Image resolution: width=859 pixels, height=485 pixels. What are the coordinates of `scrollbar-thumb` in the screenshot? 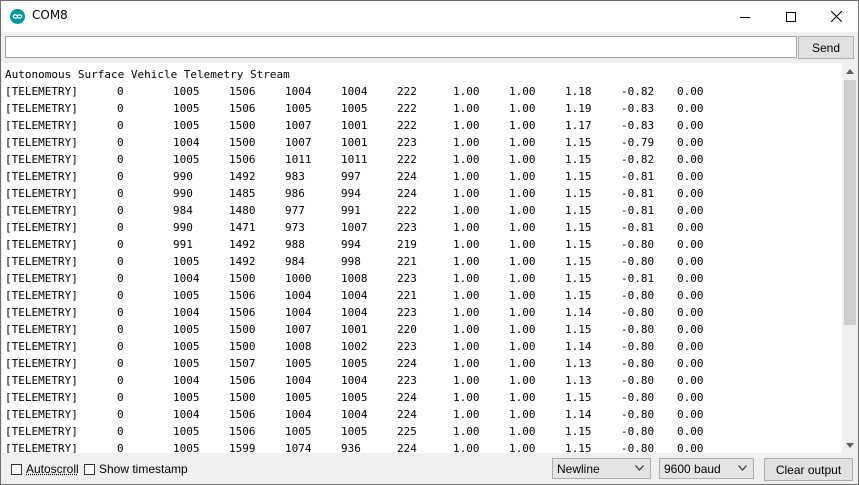 It's located at (850, 202).